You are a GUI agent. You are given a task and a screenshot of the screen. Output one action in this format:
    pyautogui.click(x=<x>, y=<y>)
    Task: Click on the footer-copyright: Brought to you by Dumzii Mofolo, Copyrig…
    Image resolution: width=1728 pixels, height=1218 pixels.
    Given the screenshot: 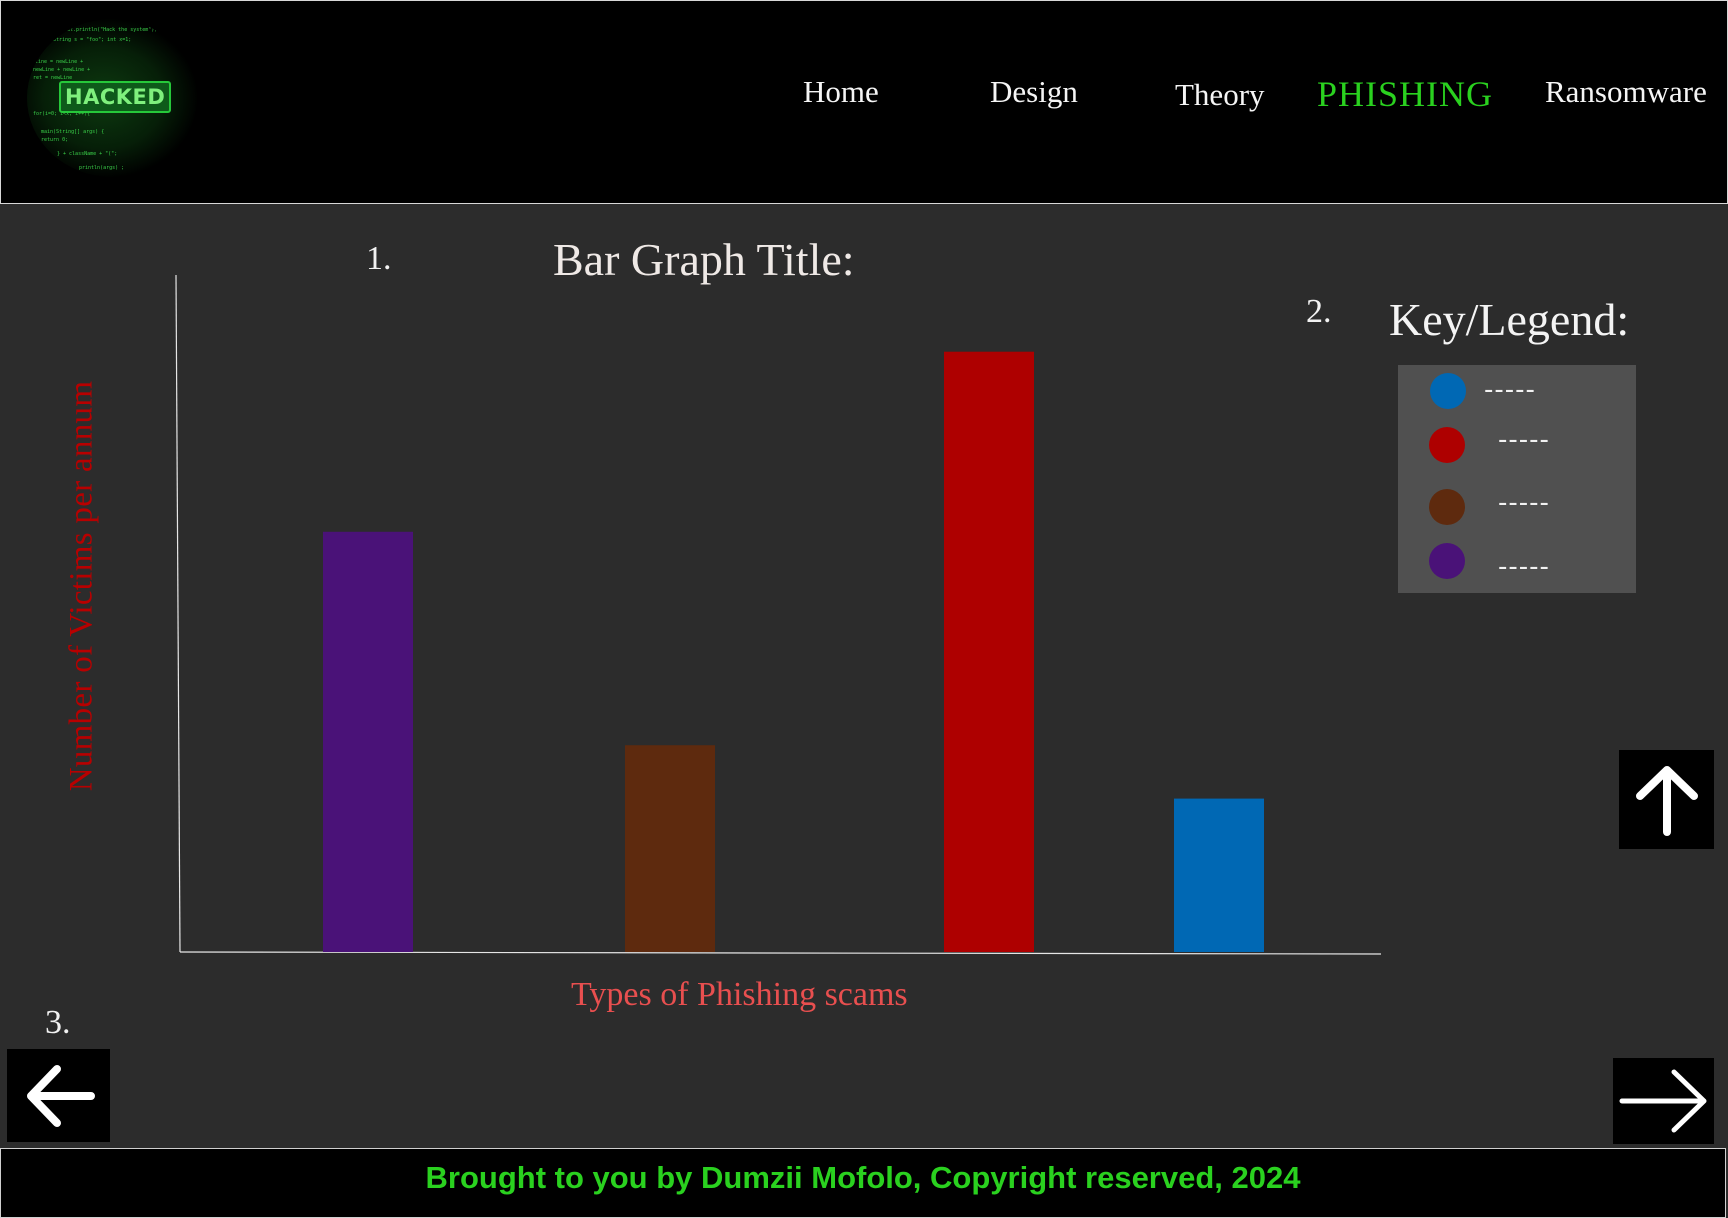 What is the action you would take?
    pyautogui.click(x=863, y=1177)
    